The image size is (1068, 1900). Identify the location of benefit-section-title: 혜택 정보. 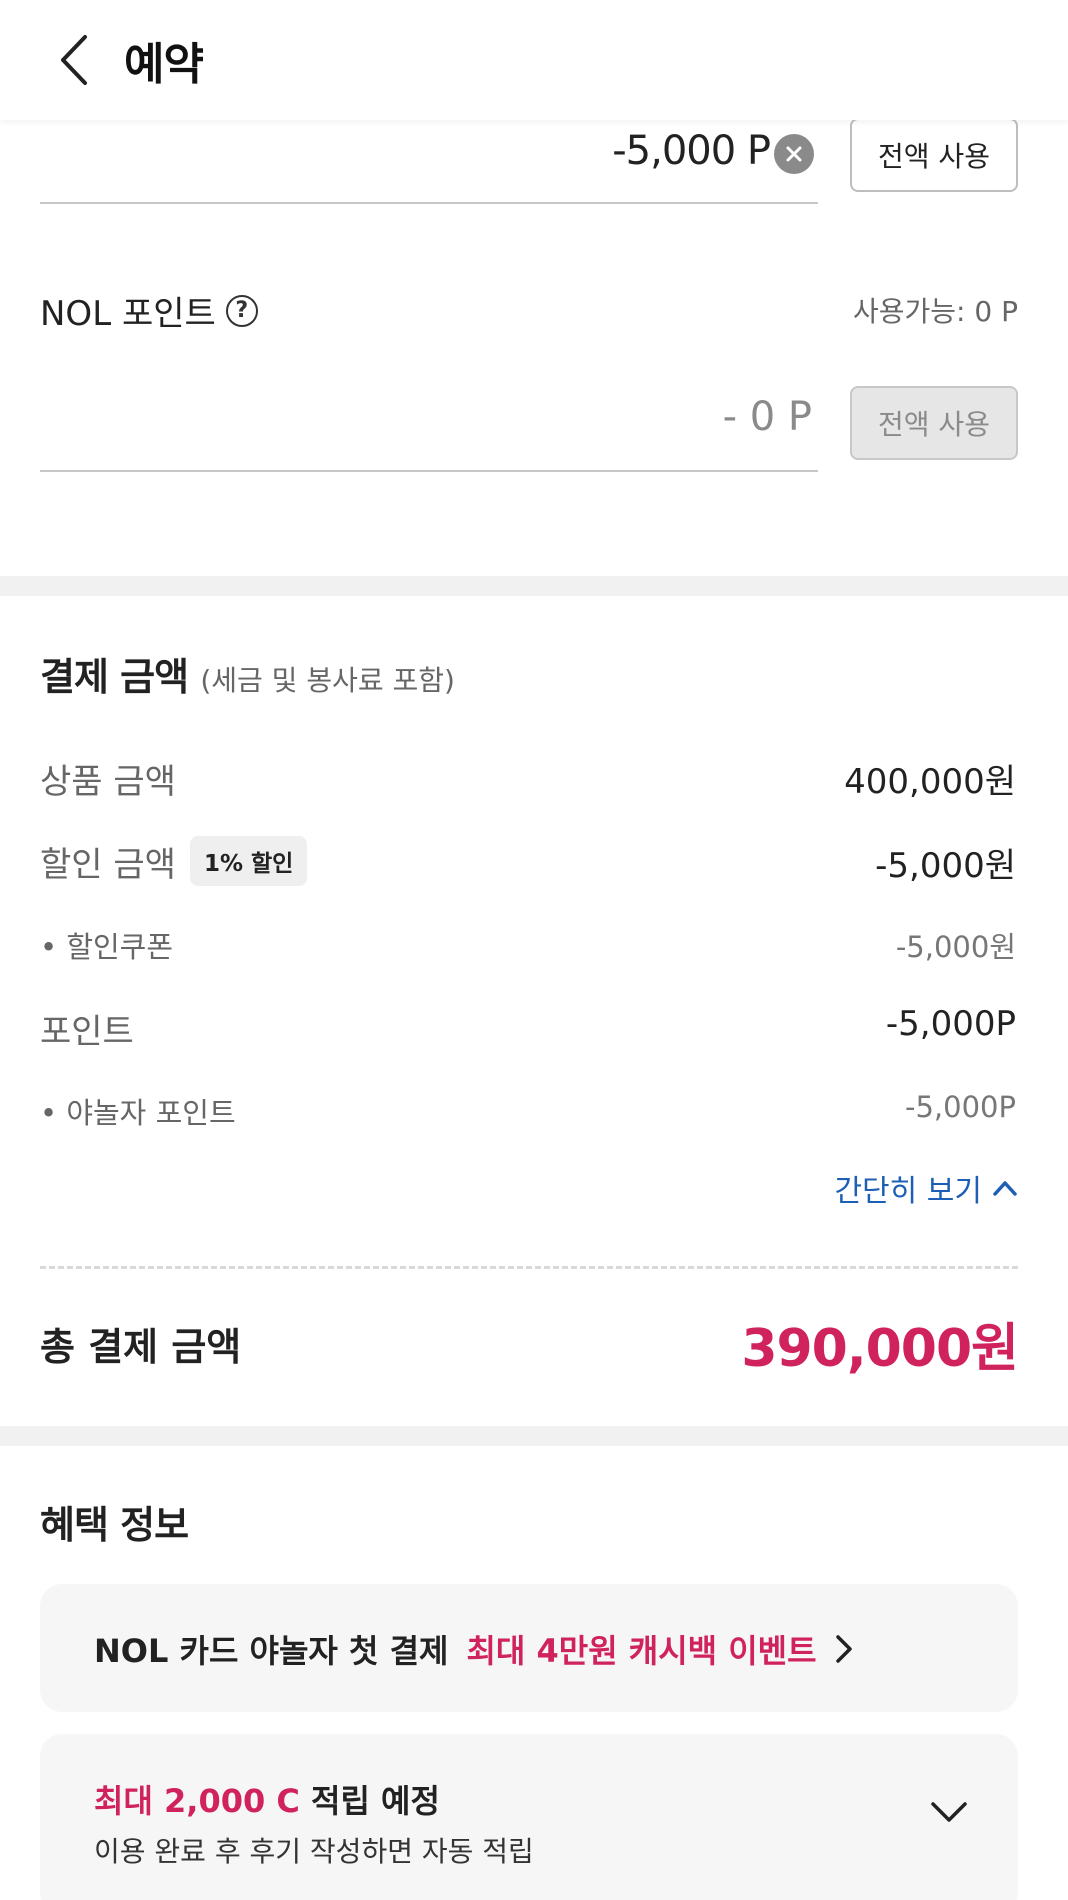
(114, 1525).